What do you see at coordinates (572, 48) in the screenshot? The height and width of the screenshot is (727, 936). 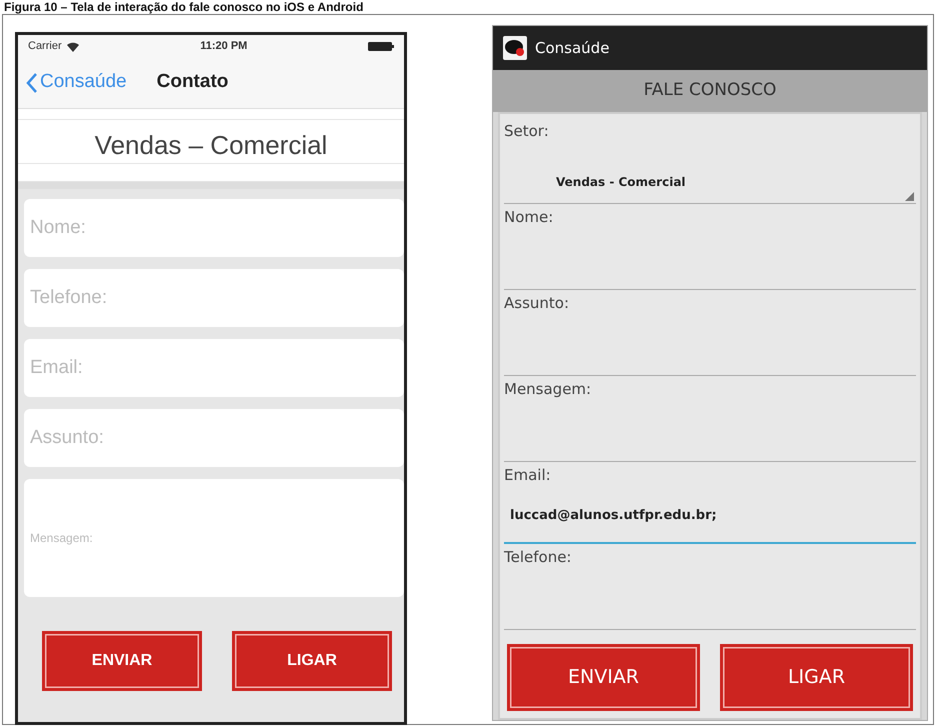 I see `app-title: Consaúde` at bounding box center [572, 48].